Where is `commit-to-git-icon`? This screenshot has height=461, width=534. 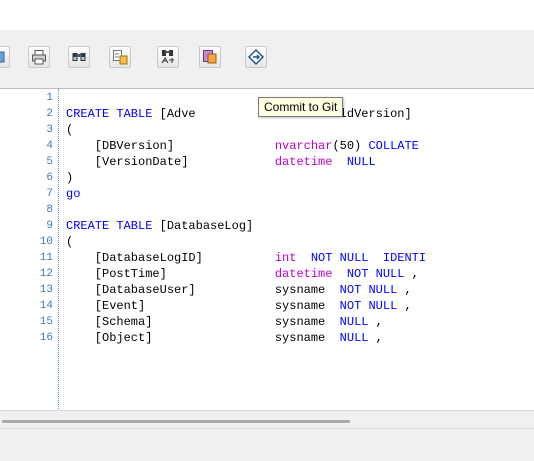
commit-to-git-icon is located at coordinates (256, 57).